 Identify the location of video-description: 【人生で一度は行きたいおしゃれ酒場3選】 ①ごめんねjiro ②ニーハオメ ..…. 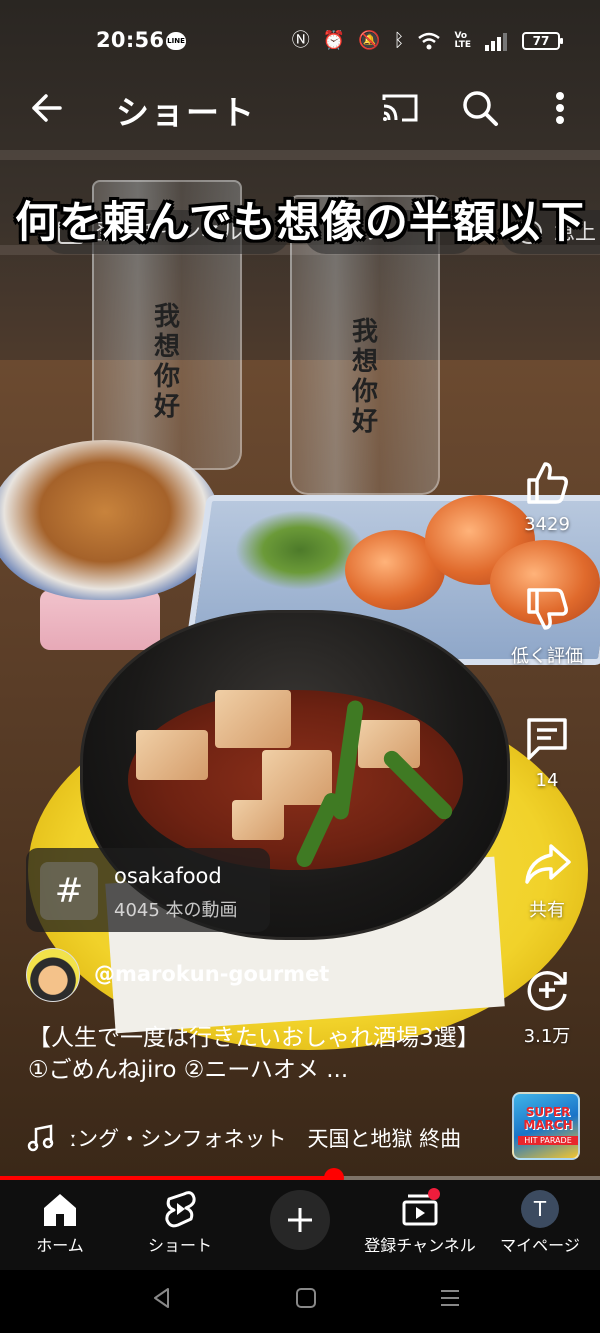
(263, 1054).